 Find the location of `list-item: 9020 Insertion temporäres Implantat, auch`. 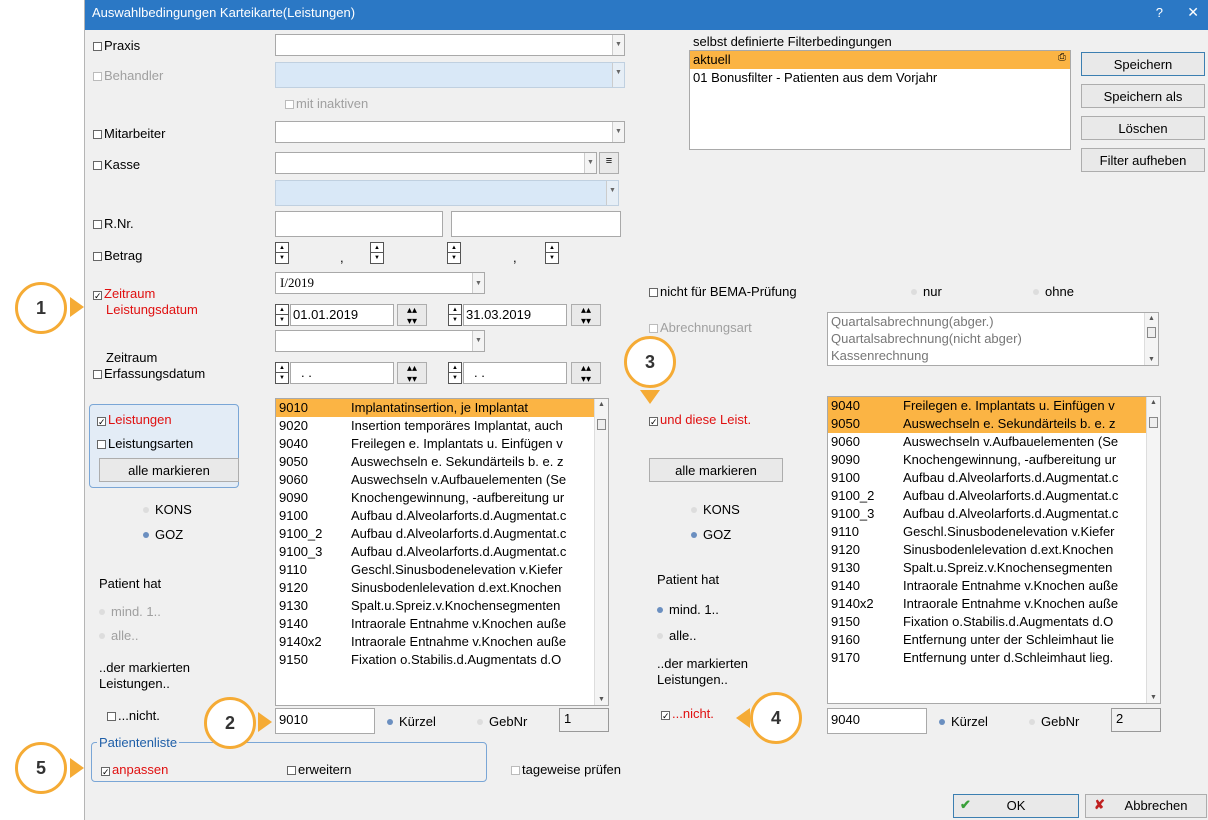

list-item: 9020 Insertion temporäres Implantat, auch is located at coordinates (442, 426).